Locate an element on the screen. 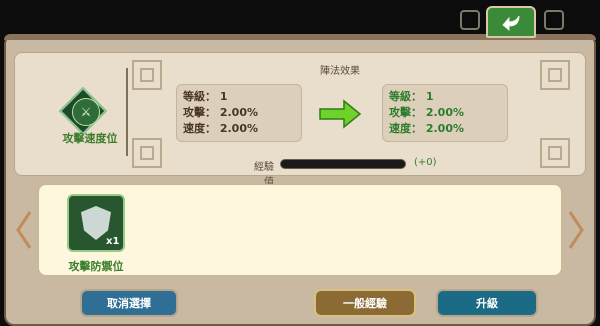 The image size is (600, 326). return-arrow-icon is located at coordinates (511, 23).